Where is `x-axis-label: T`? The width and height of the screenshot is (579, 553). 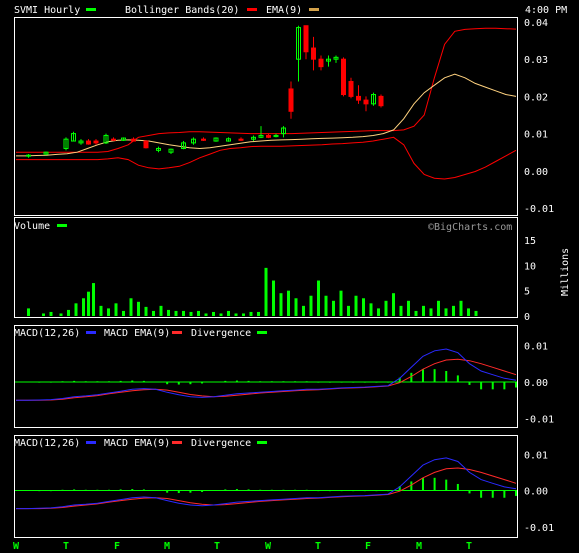
x-axis-label: T is located at coordinates (217, 546).